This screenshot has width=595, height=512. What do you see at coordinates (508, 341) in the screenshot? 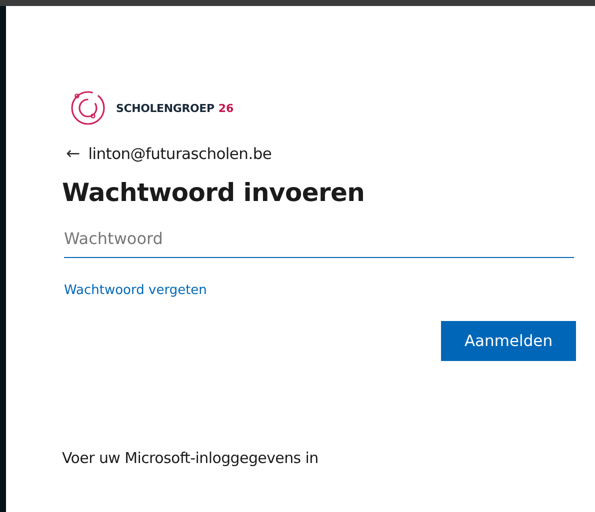
I see `sign-in-button: Aanmelden` at bounding box center [508, 341].